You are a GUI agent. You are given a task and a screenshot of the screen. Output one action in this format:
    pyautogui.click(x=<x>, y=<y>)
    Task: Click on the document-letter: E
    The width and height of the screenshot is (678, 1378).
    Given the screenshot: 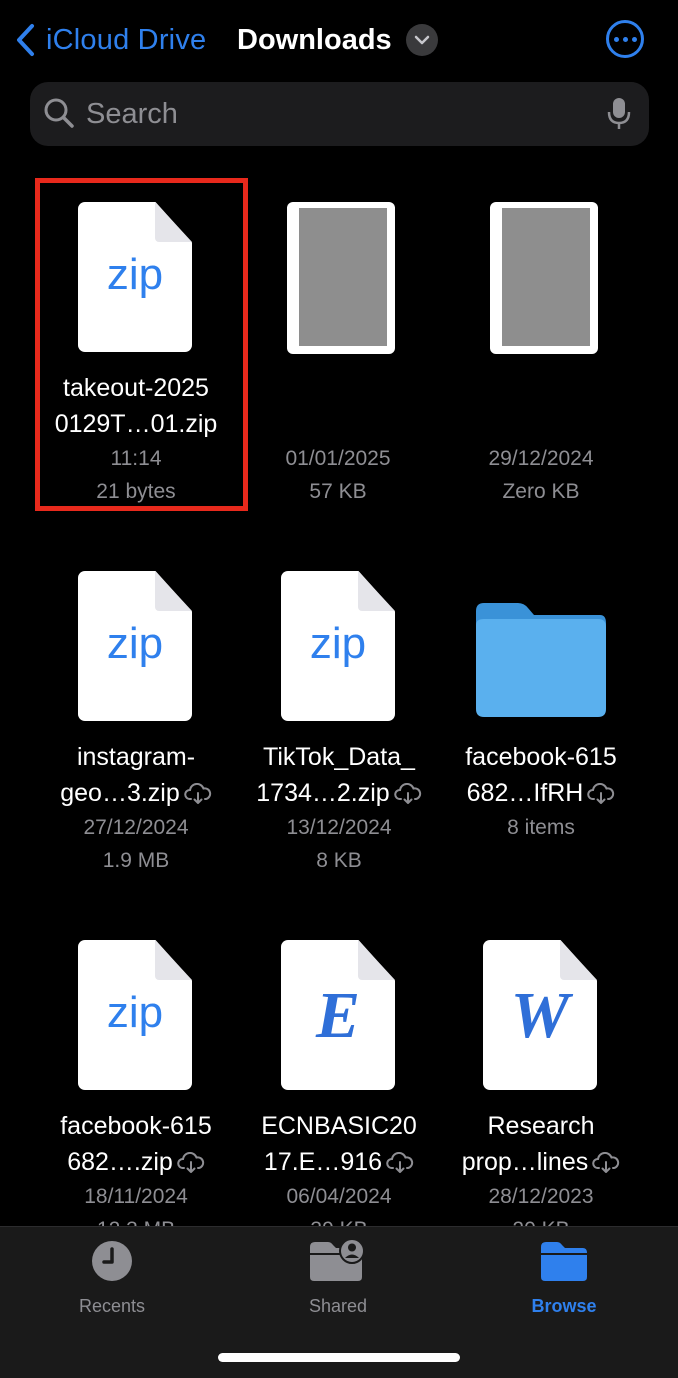 What is the action you would take?
    pyautogui.click(x=338, y=1015)
    